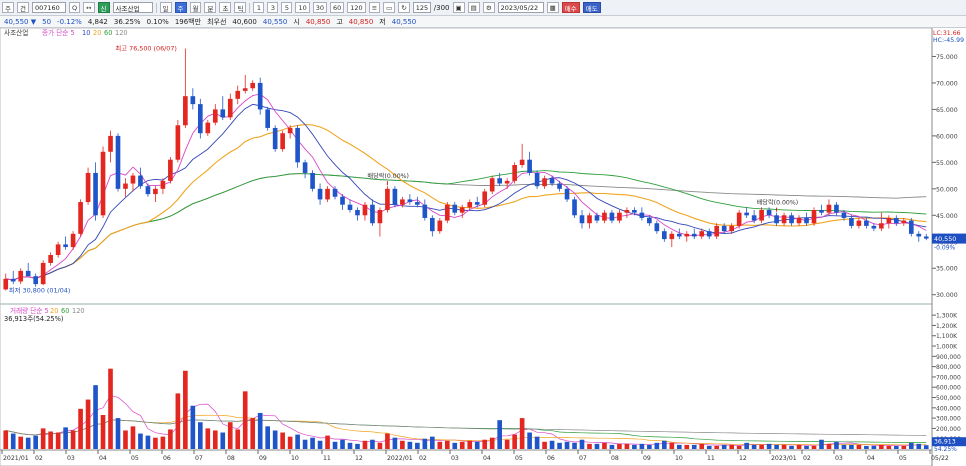 This screenshot has width=966, height=466. Describe the element at coordinates (552, 7) in the screenshot. I see `calendar-icon: ▦` at that location.